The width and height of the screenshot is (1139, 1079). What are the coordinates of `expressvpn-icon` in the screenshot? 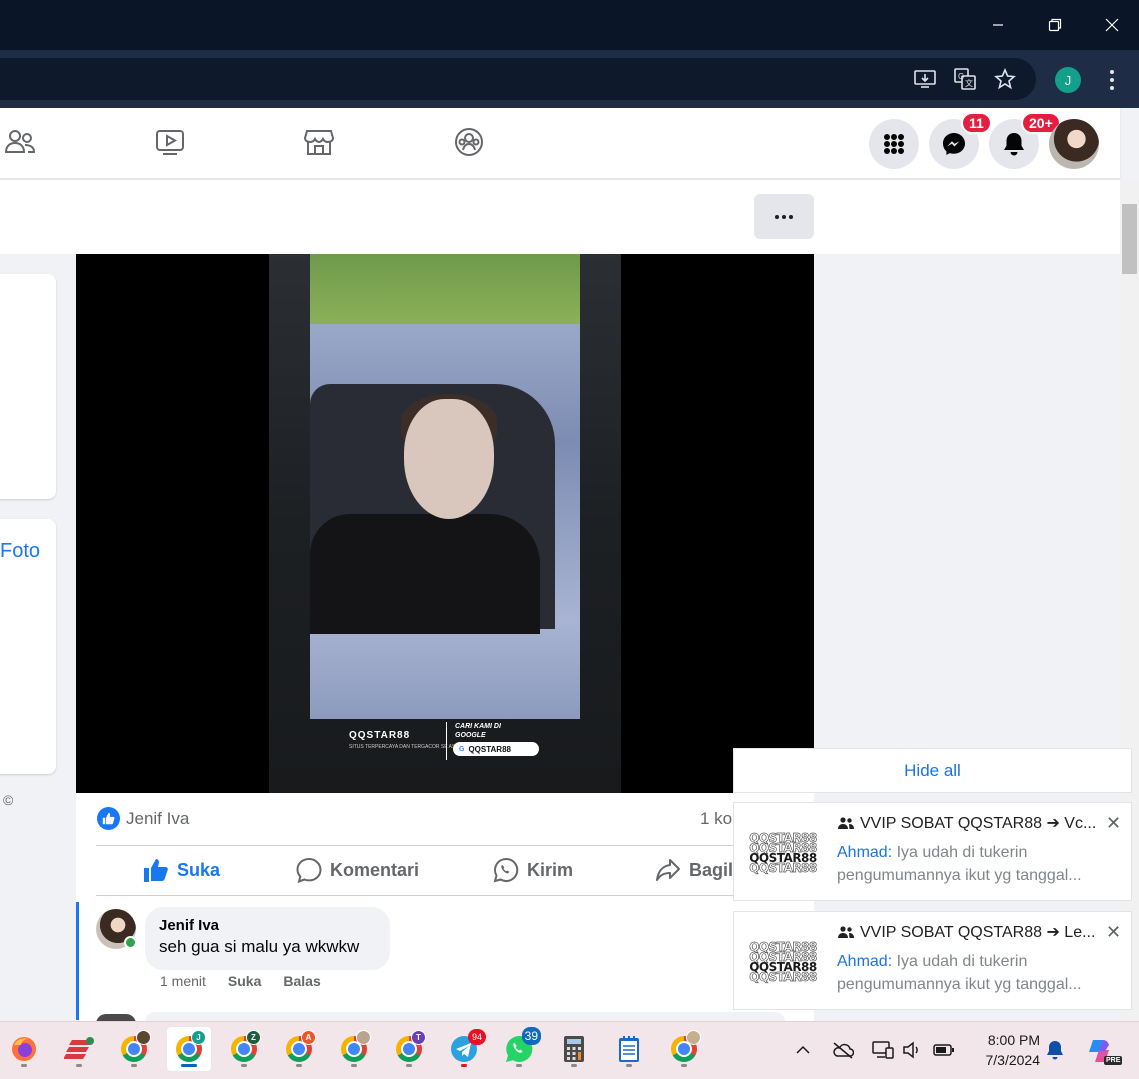 It's located at (79, 1048).